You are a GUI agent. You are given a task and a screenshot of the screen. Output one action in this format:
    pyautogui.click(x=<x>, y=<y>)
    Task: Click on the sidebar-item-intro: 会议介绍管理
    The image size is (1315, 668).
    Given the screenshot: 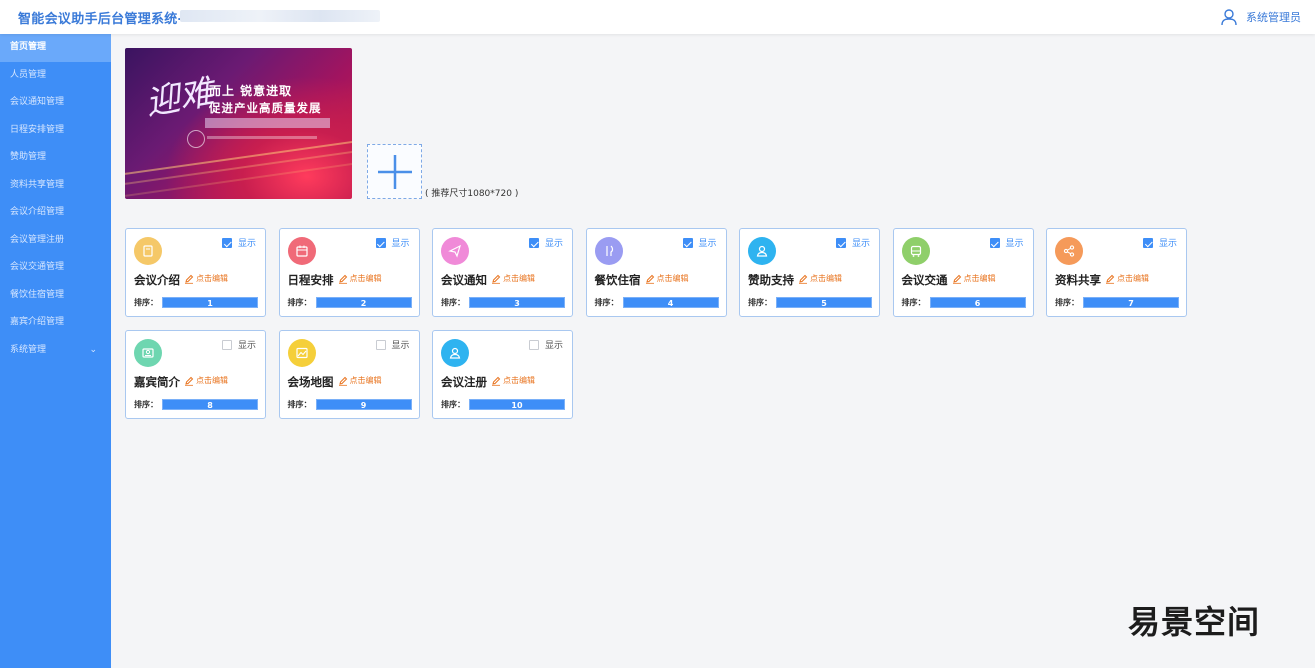 What is the action you would take?
    pyautogui.click(x=55, y=213)
    